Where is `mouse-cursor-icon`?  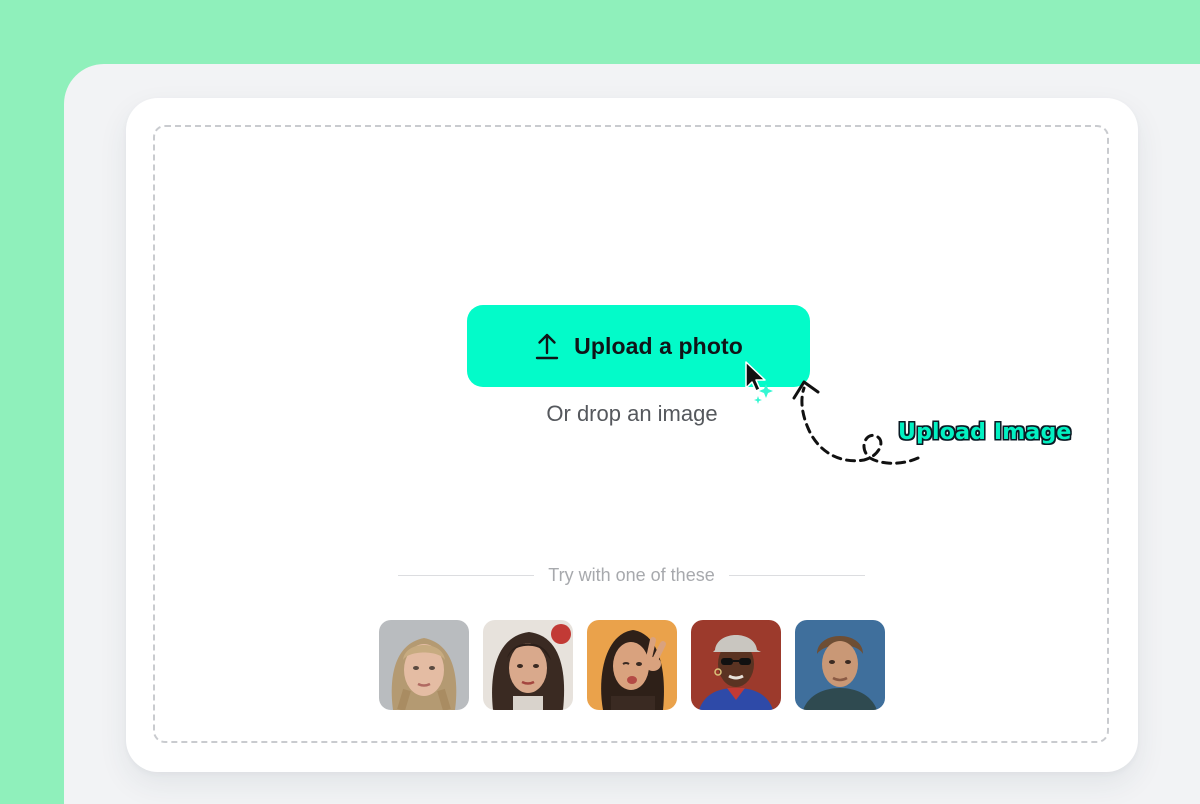
mouse-cursor-icon is located at coordinates (759, 382).